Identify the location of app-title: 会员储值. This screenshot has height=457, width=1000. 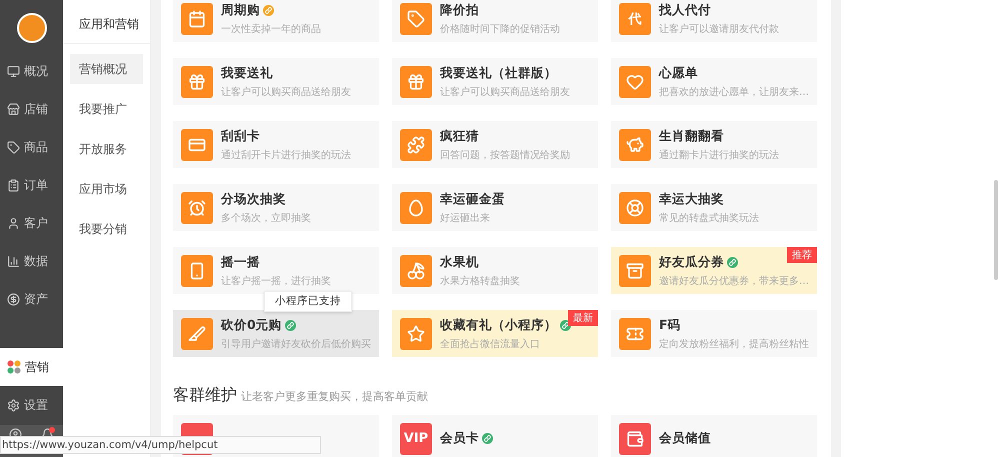
(685, 438).